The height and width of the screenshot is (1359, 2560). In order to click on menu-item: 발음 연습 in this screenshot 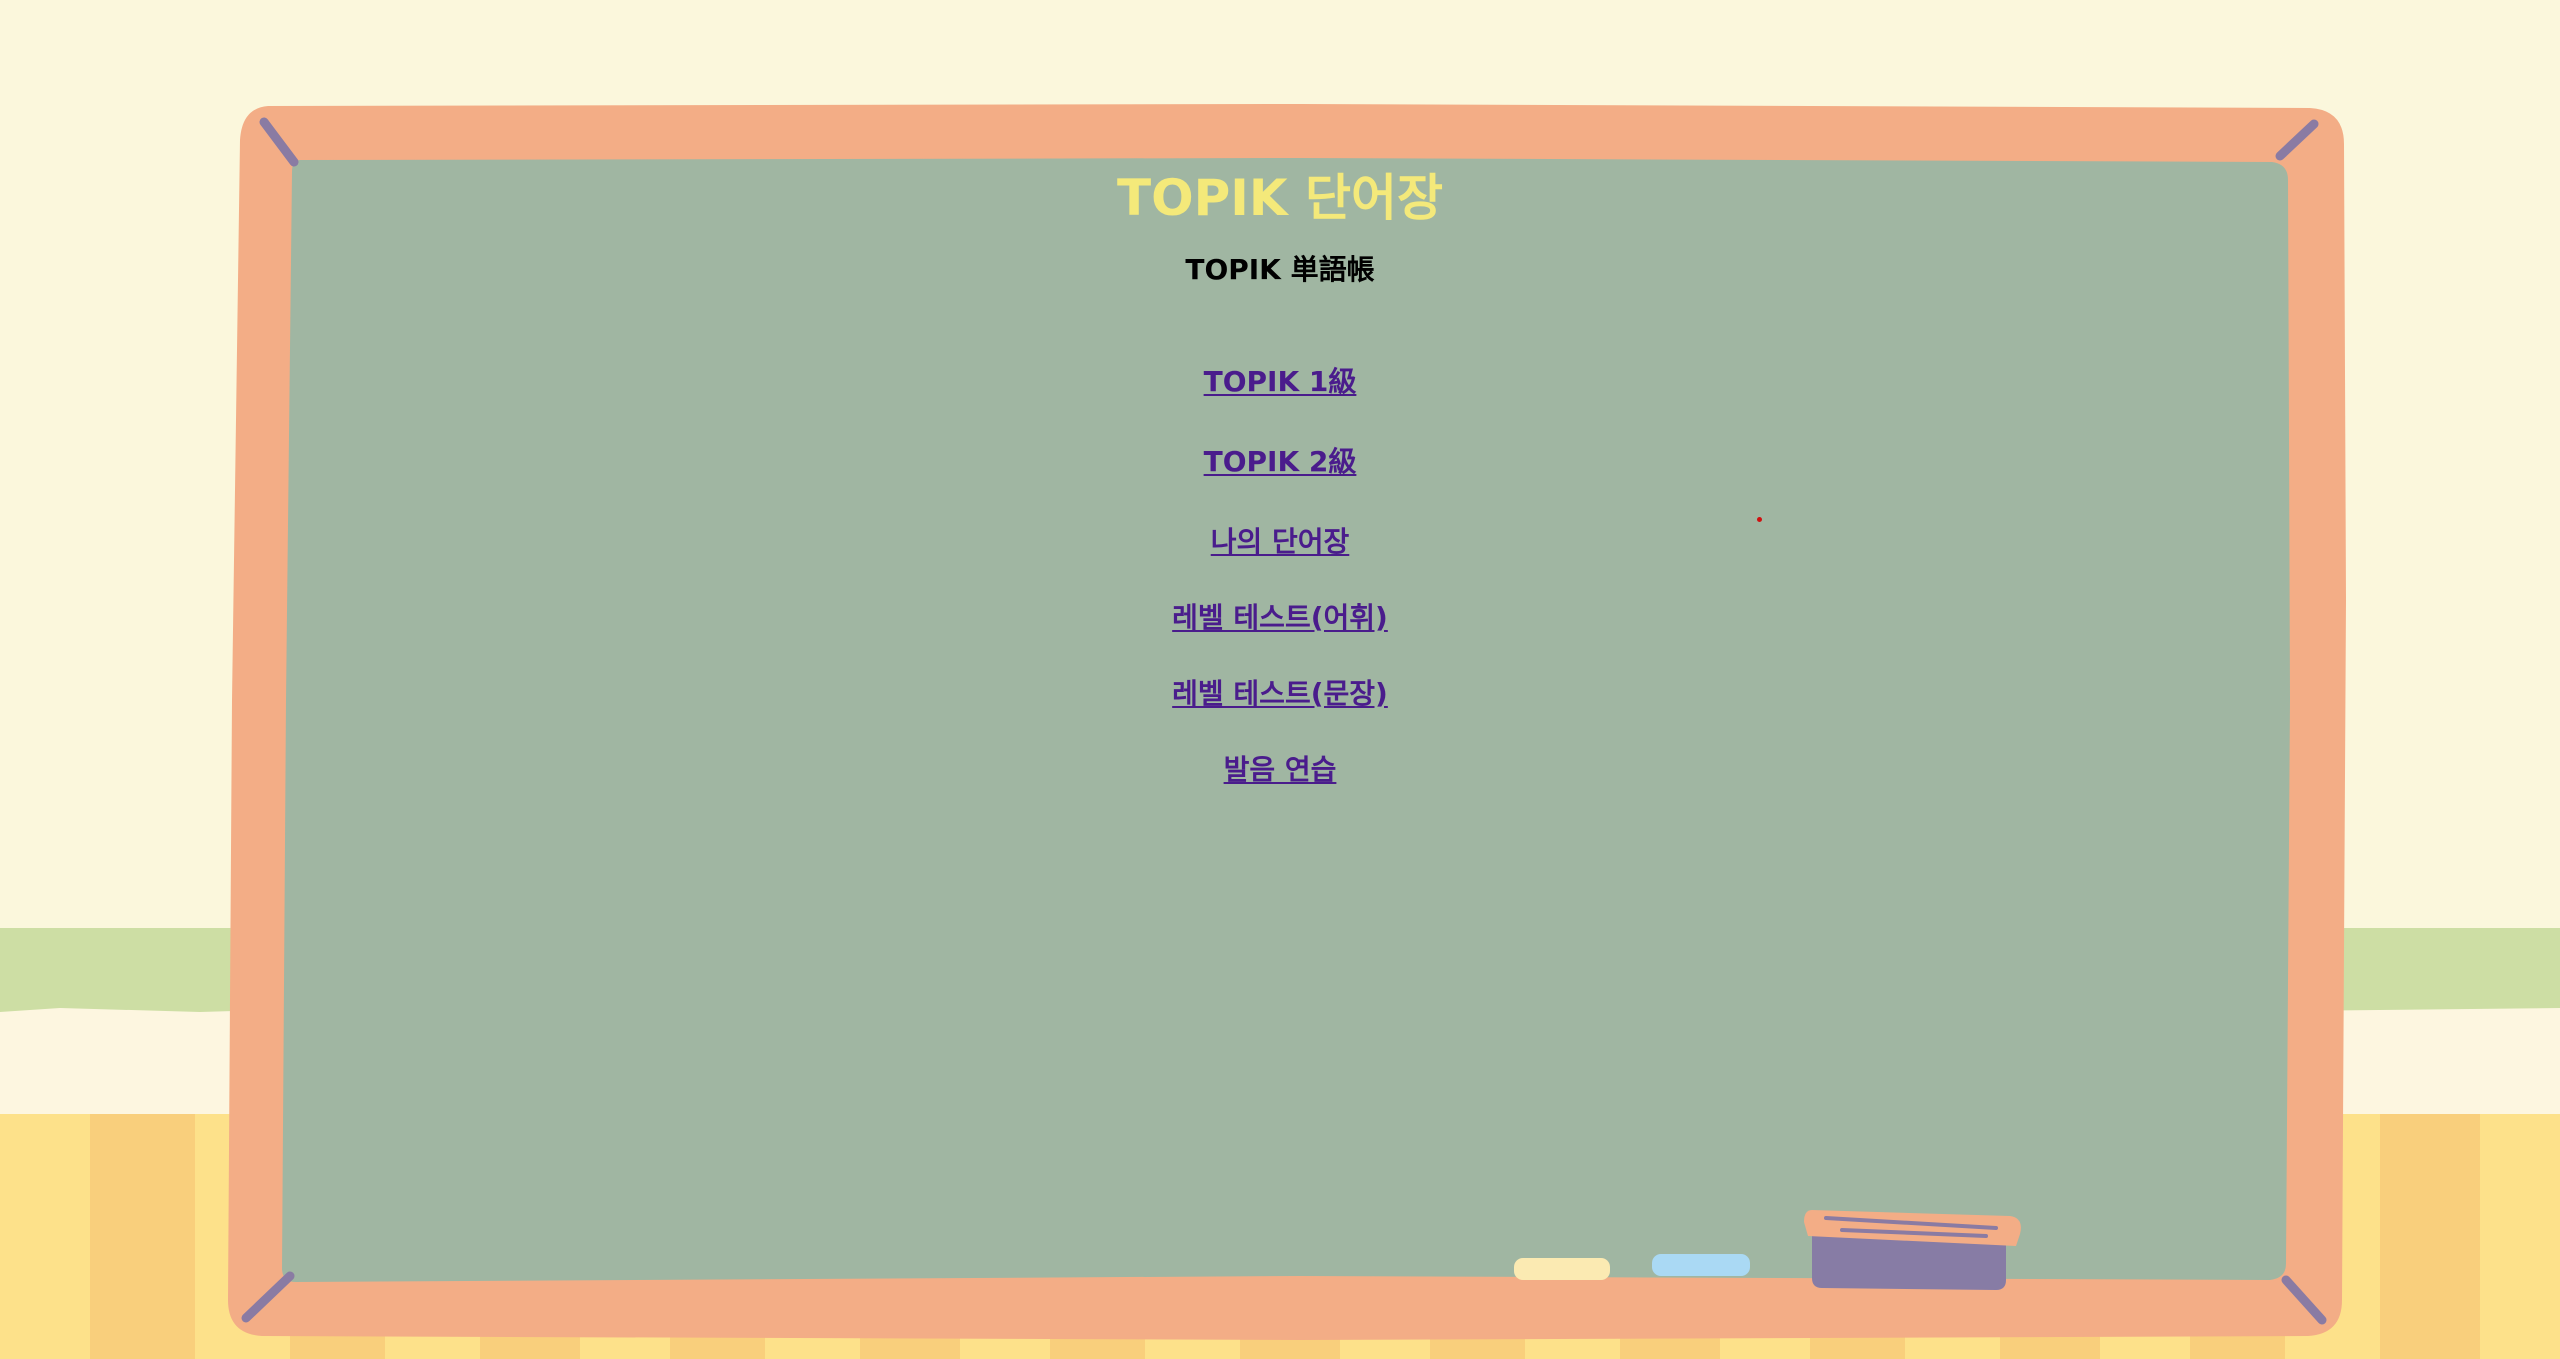, I will do `click(1280, 784)`.